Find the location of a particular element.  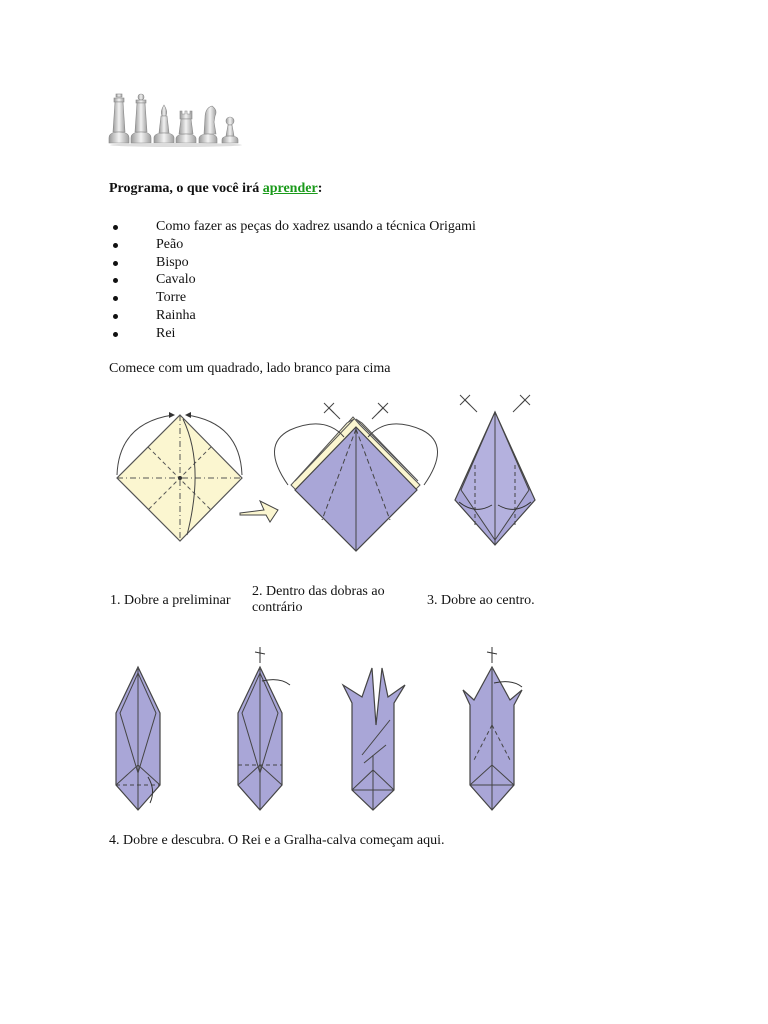

diagram-step-4d is located at coordinates (492, 729).